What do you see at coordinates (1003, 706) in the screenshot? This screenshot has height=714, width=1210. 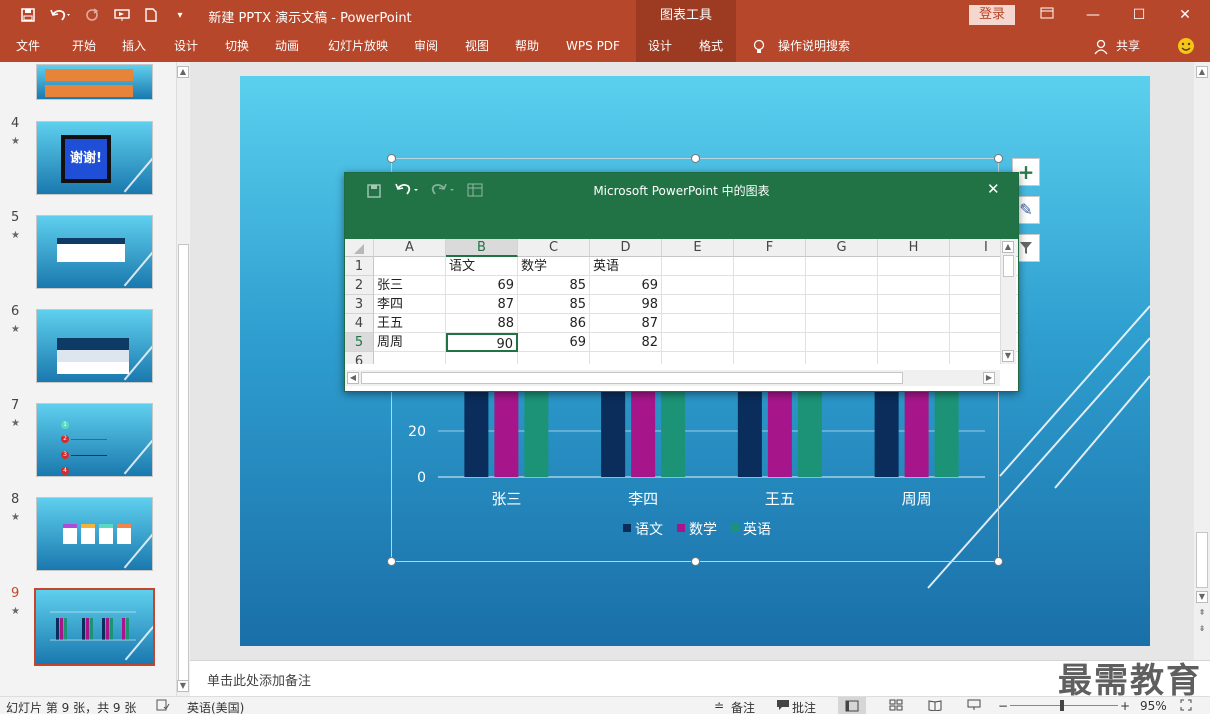 I see `zoom-out-icon: −` at bounding box center [1003, 706].